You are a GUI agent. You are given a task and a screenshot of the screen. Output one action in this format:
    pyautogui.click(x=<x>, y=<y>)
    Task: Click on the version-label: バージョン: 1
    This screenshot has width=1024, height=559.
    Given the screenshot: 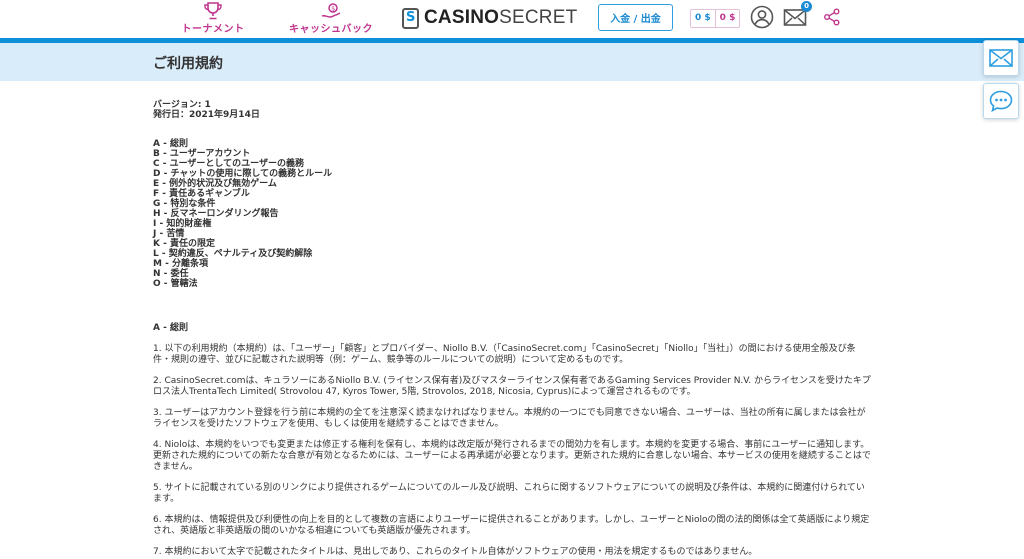 What is the action you would take?
    pyautogui.click(x=182, y=105)
    